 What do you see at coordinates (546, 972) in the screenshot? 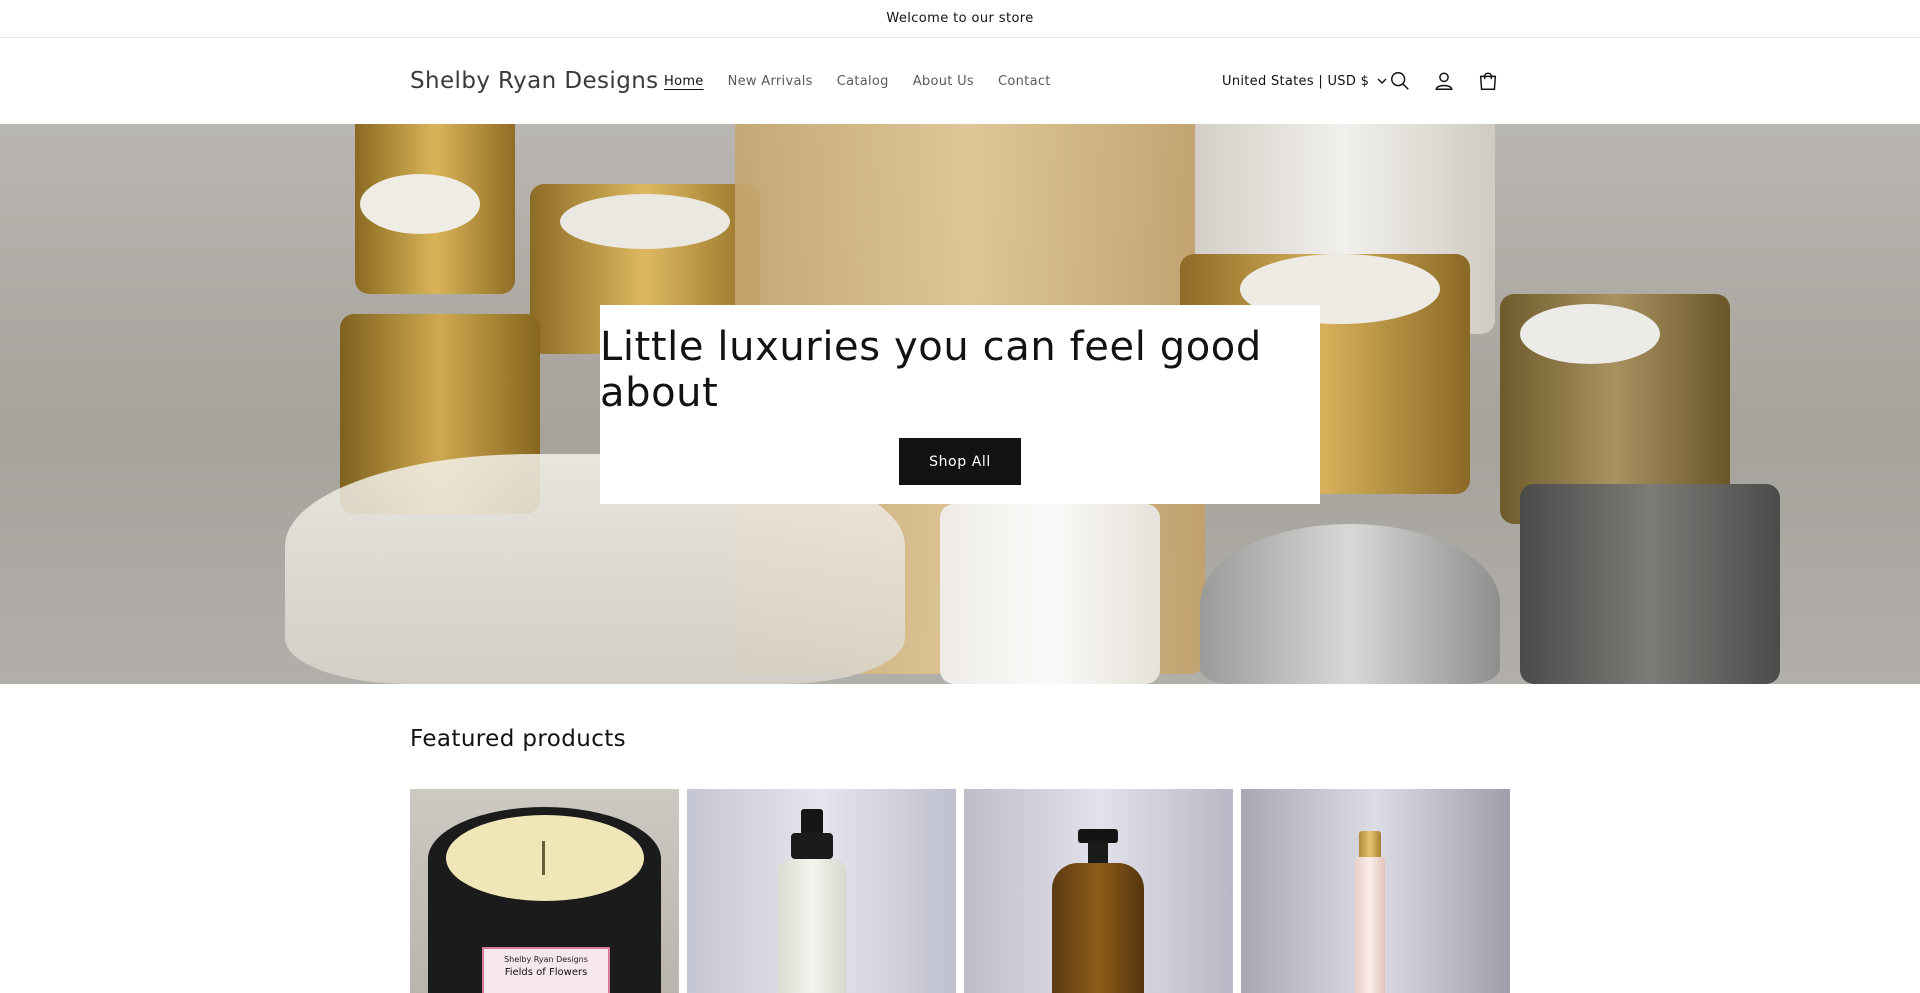
I see `candle-label-name: Fields of Flowers` at bounding box center [546, 972].